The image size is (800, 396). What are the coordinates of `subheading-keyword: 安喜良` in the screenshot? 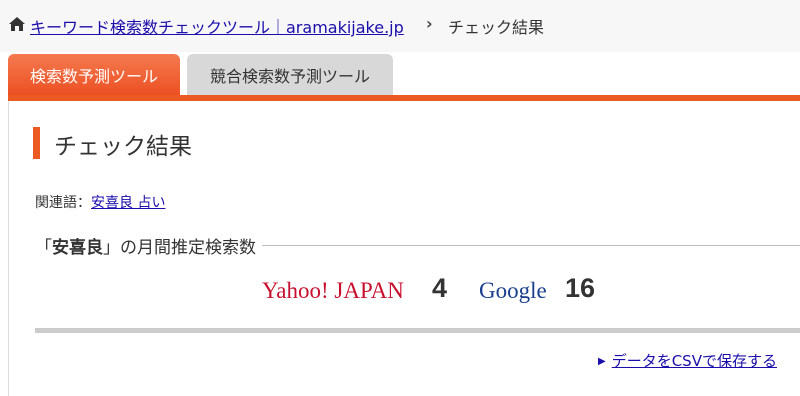 It's located at (77, 248).